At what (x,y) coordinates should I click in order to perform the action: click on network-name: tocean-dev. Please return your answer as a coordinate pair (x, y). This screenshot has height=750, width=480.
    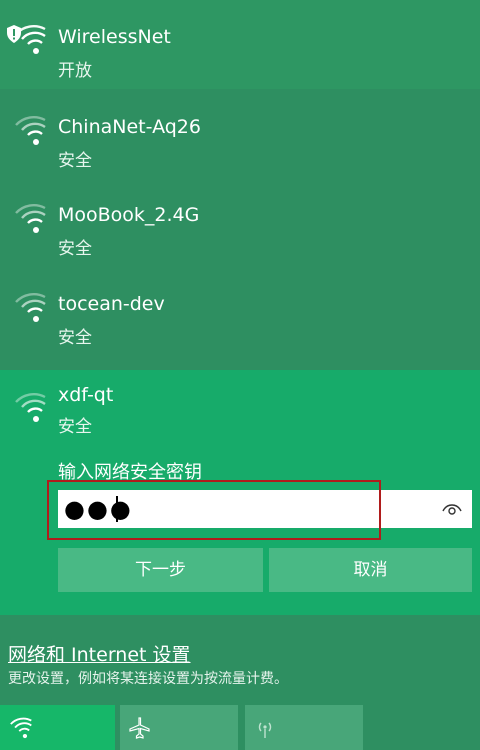
    Looking at the image, I should click on (111, 304).